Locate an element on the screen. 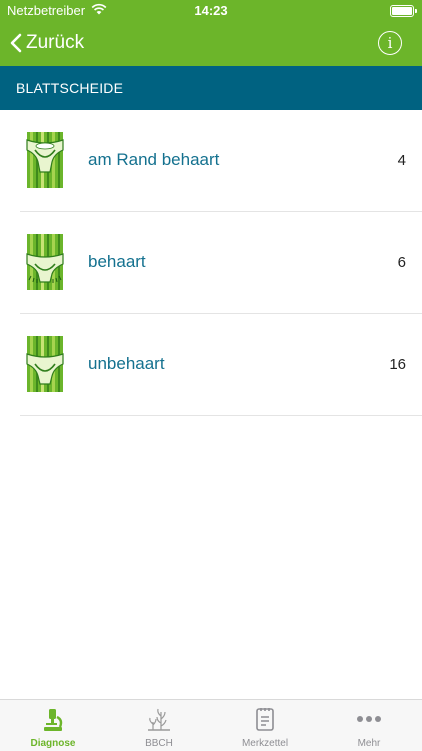 This screenshot has height=751, width=422. list-item: am Rand behaart 4 is located at coordinates (211, 161).